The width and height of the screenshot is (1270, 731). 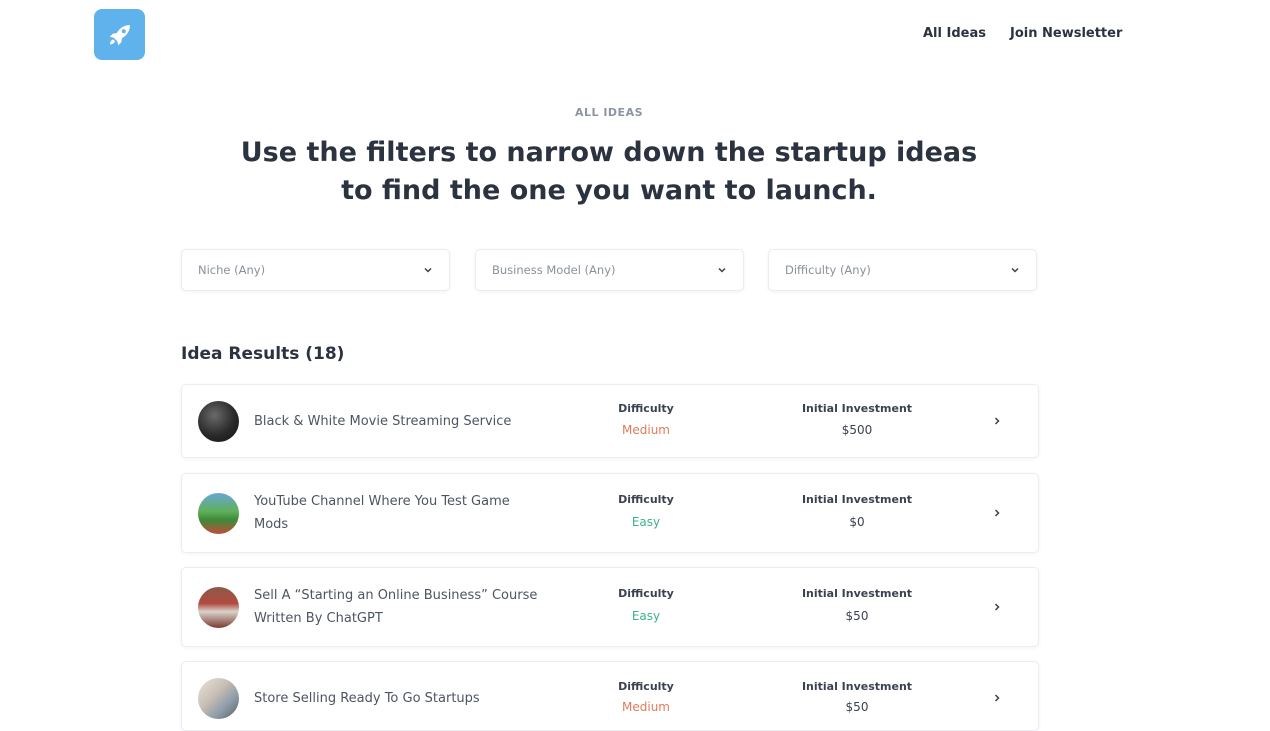 I want to click on nav-join-newsletter: Join Newsletter, so click(x=1066, y=33).